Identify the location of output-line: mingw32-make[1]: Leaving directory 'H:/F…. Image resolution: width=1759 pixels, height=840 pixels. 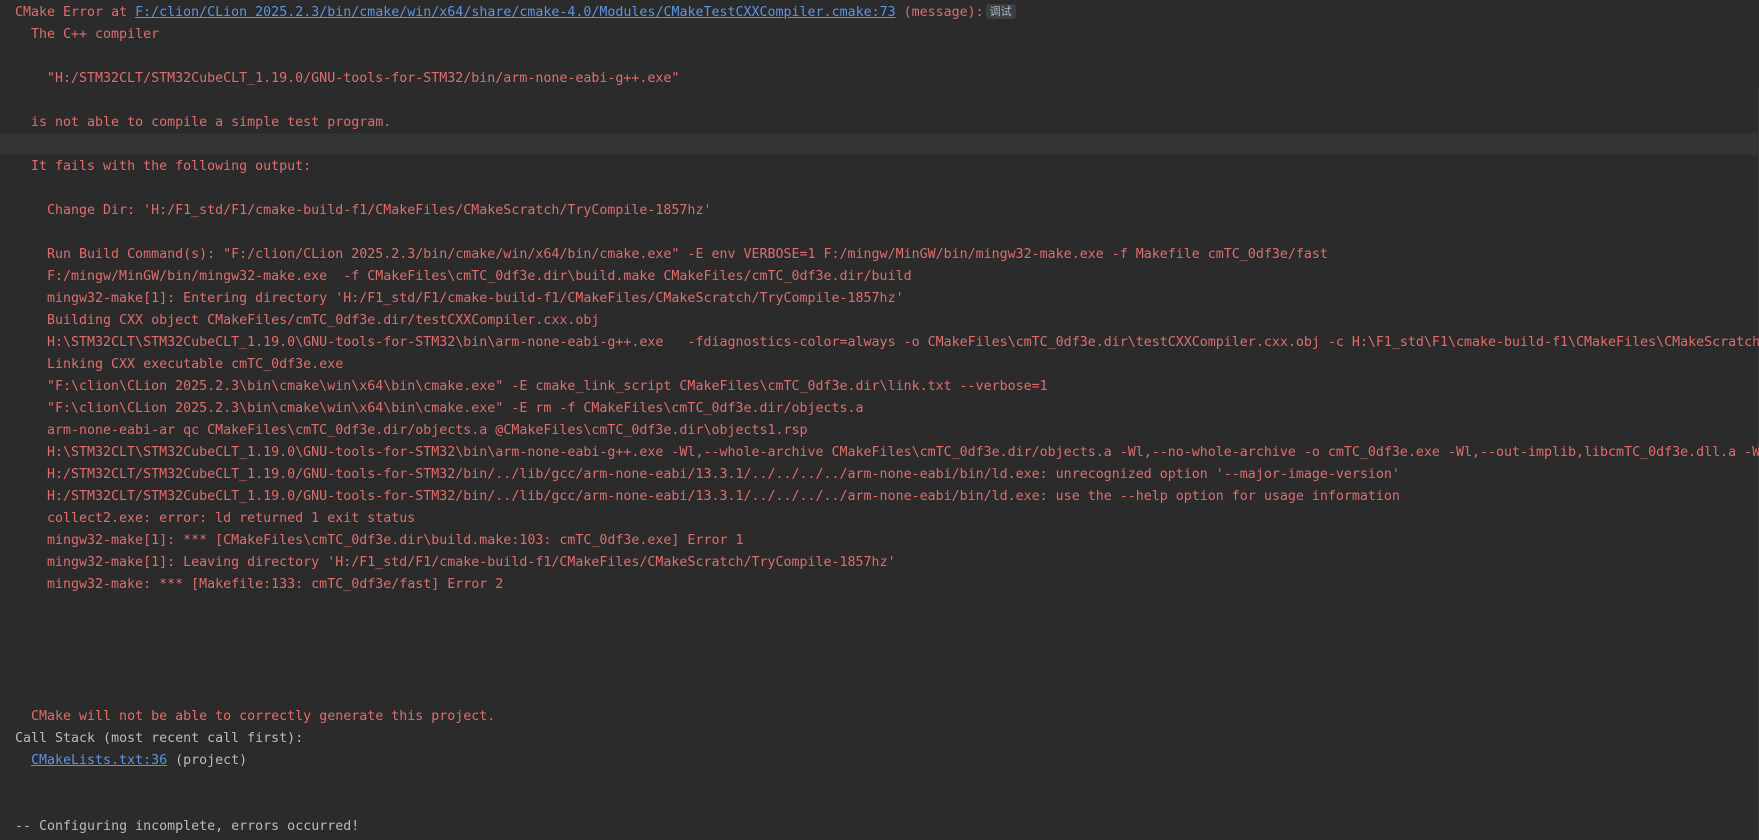
(471, 562).